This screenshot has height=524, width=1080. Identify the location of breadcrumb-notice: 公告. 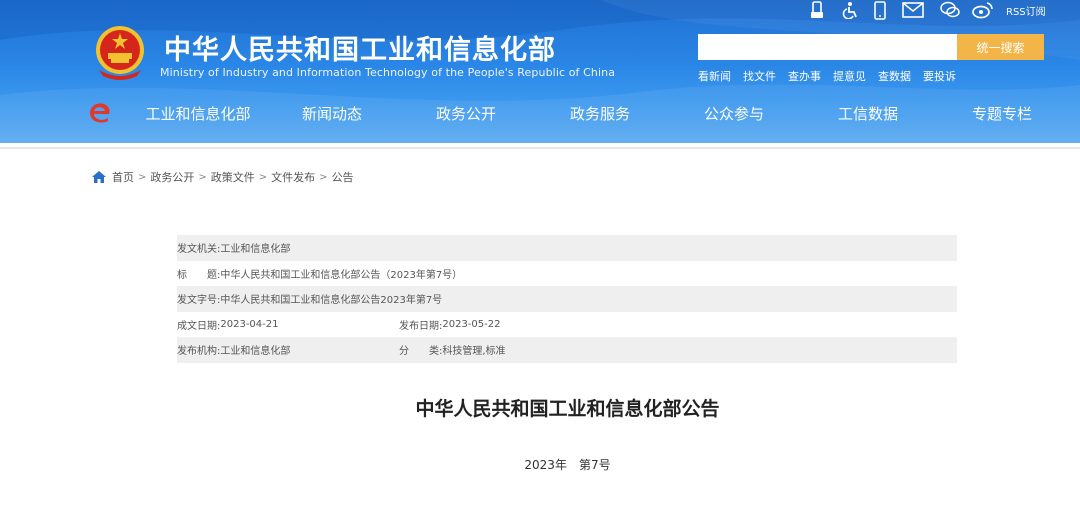
(343, 177).